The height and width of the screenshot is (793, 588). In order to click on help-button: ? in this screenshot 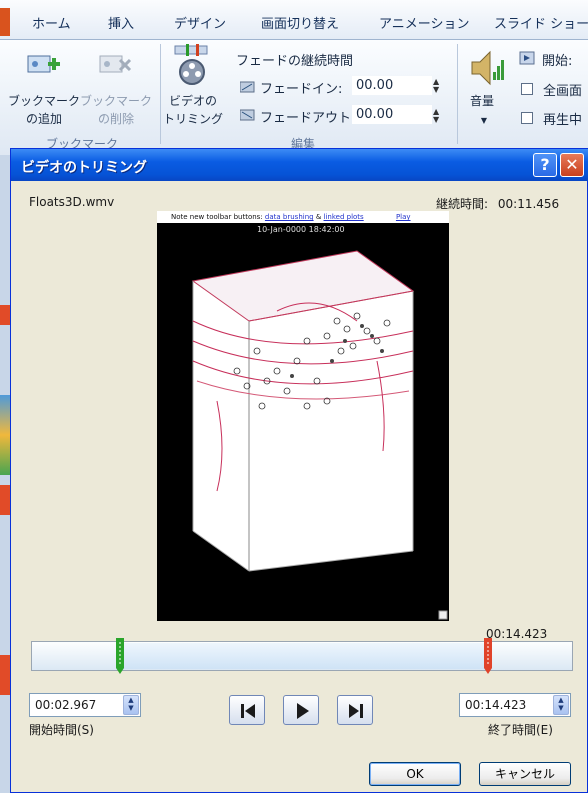, I will do `click(545, 165)`.